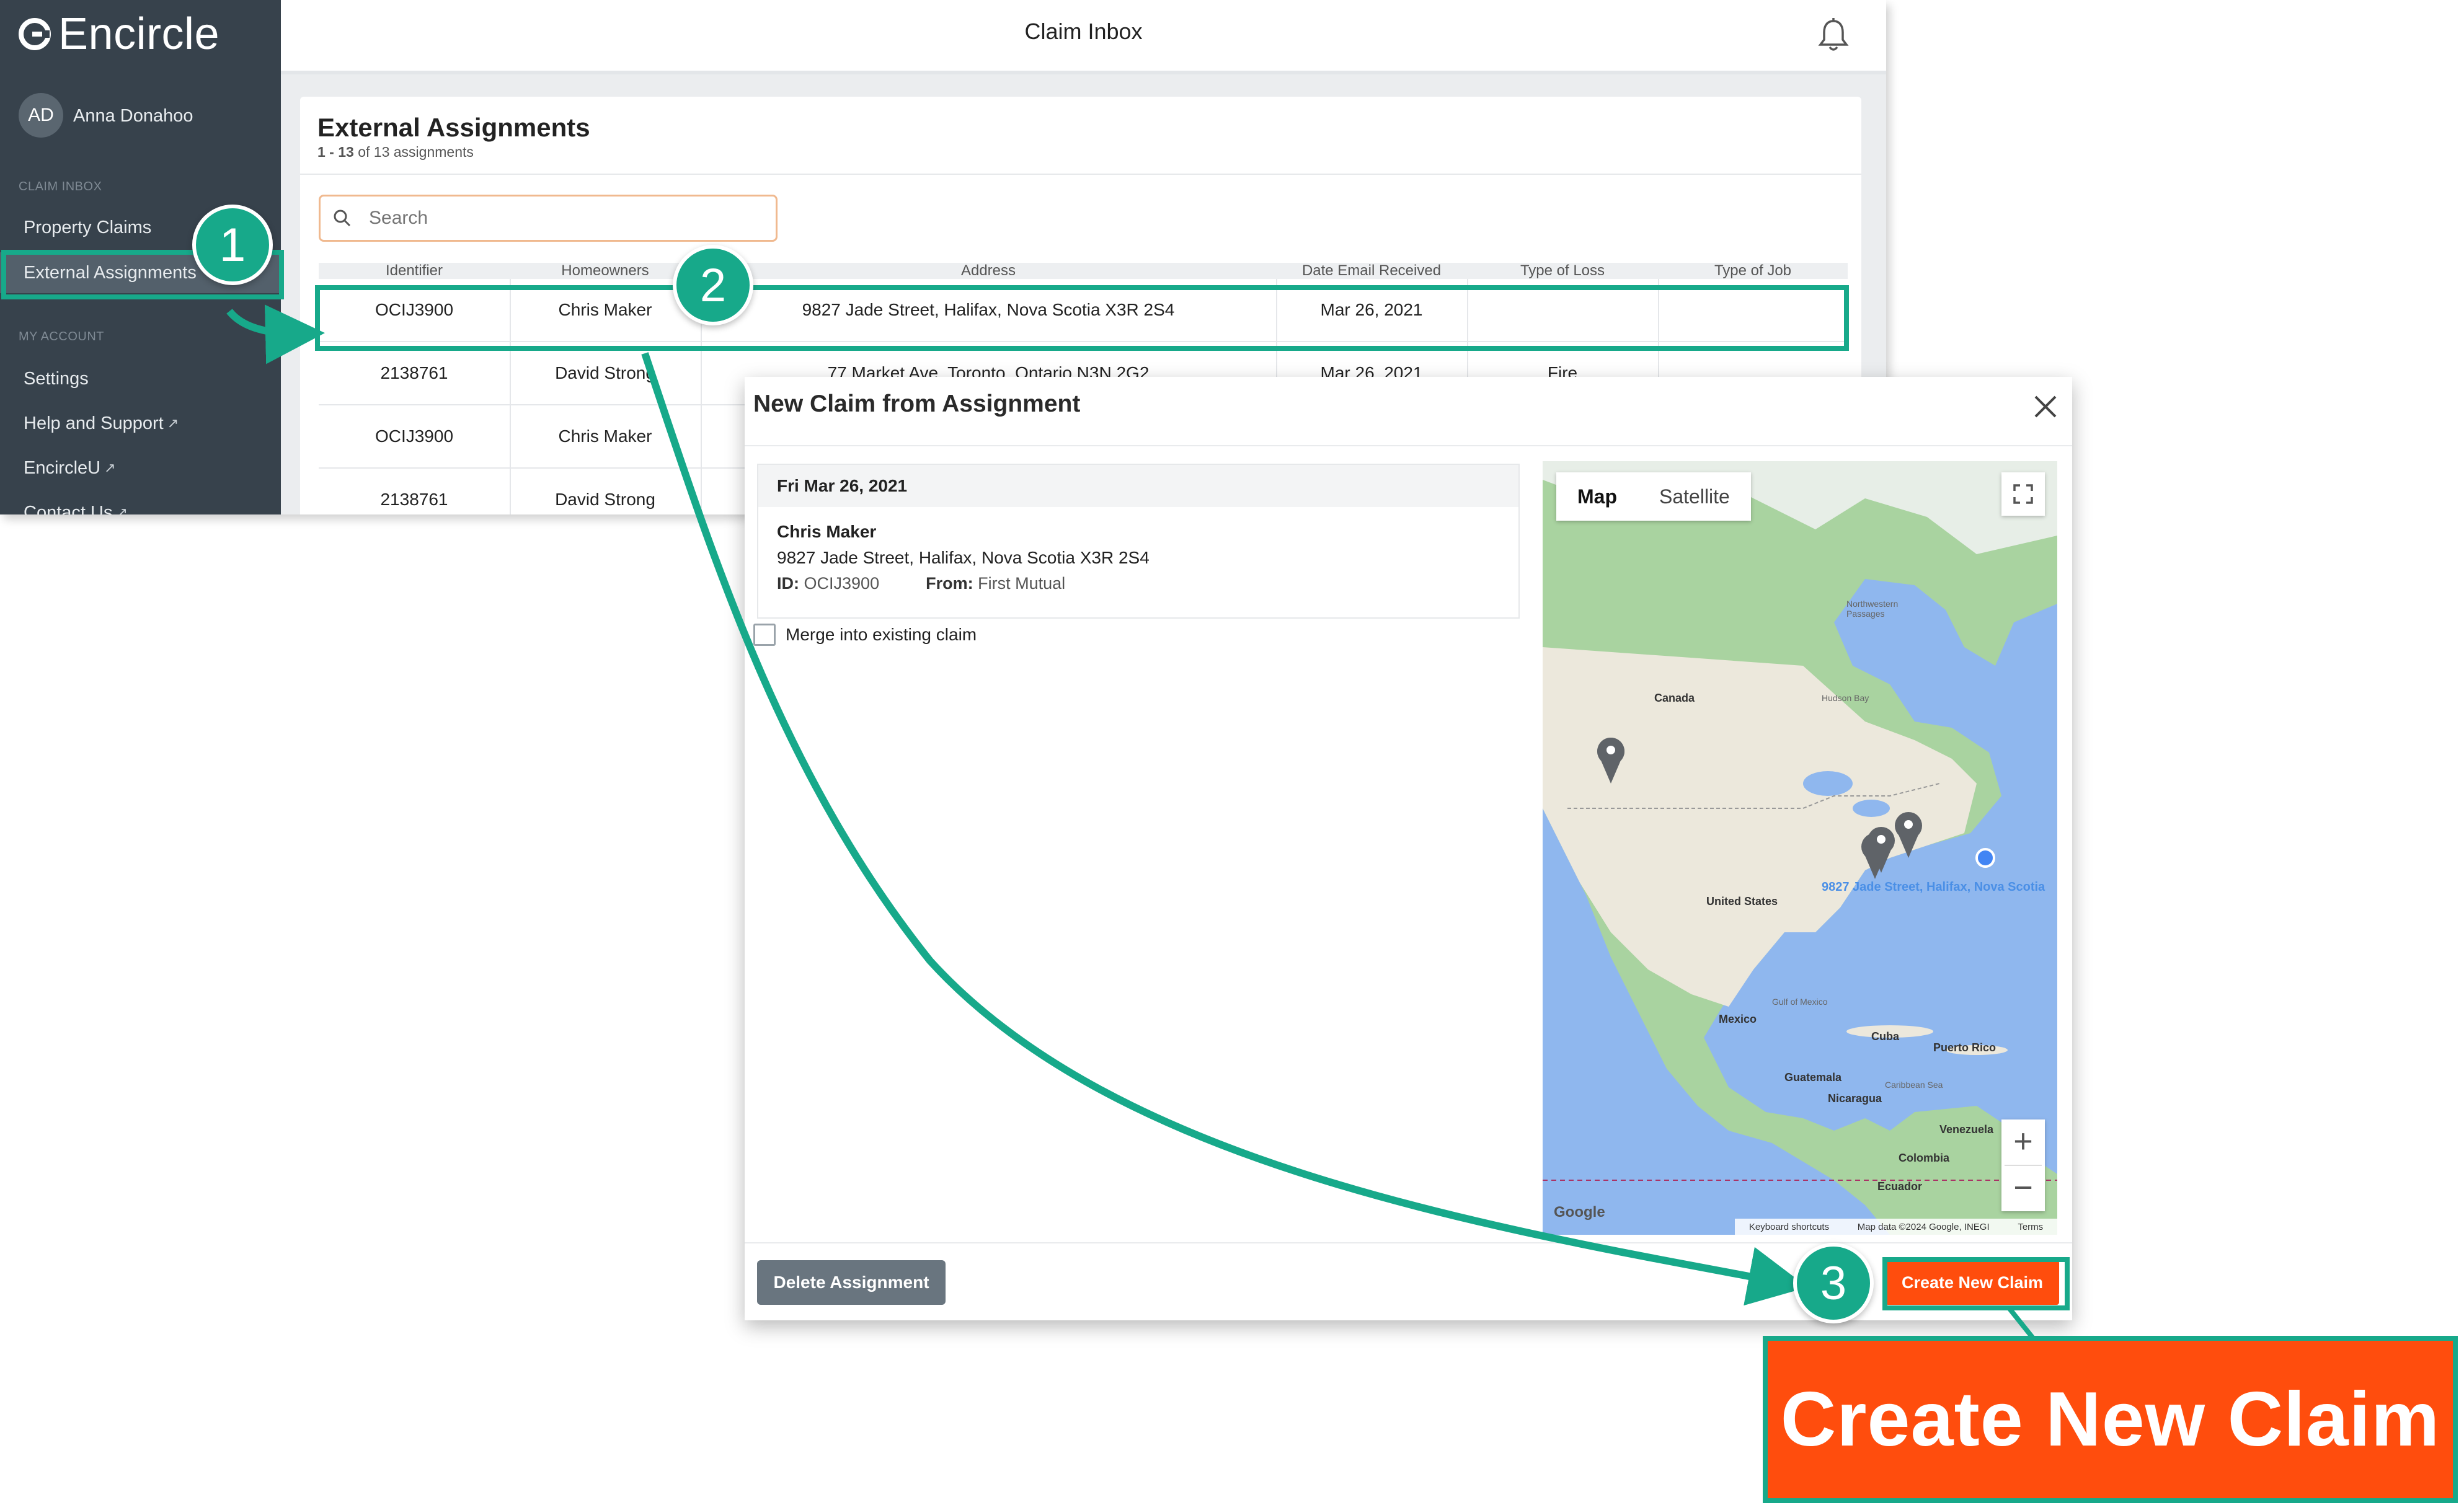 The width and height of the screenshot is (2464, 1510). What do you see at coordinates (2111, 1419) in the screenshot?
I see `zoomed-create-new-claim: Create New Claim` at bounding box center [2111, 1419].